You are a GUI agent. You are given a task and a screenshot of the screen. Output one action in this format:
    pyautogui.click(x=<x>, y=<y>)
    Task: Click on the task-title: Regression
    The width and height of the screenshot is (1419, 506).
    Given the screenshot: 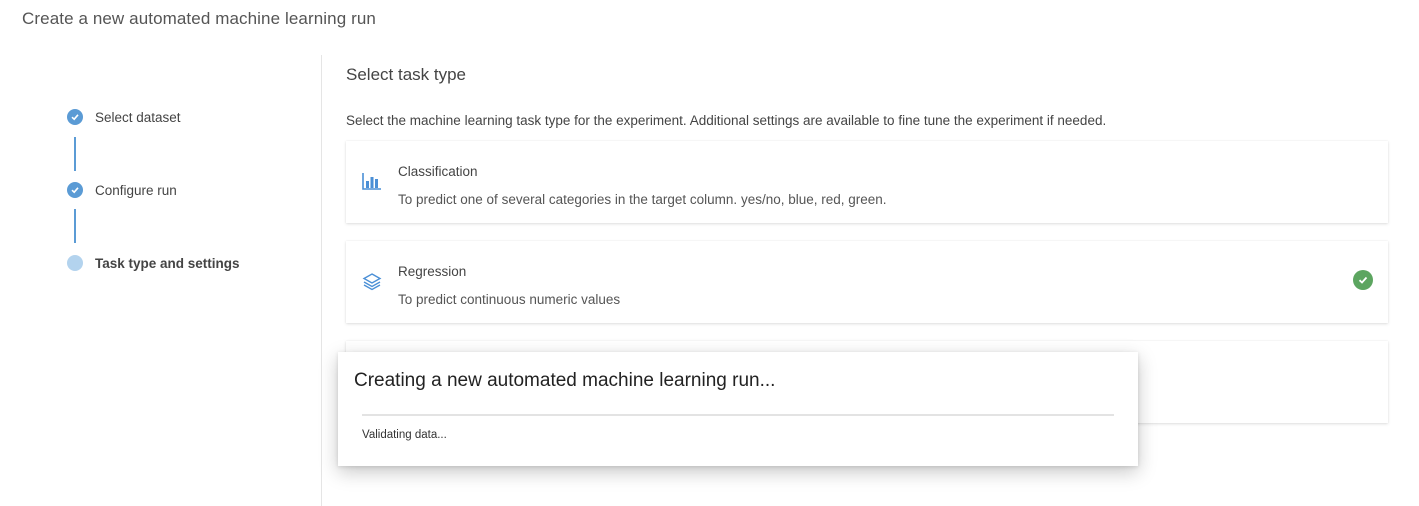 What is the action you would take?
    pyautogui.click(x=432, y=271)
    